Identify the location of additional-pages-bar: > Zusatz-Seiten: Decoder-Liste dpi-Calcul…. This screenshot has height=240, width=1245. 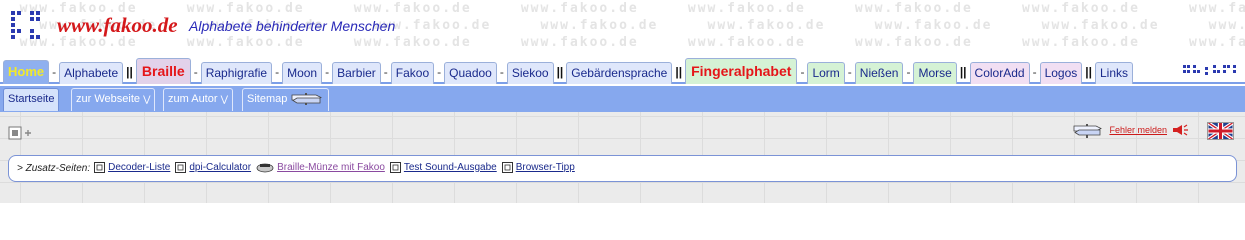
(622, 168).